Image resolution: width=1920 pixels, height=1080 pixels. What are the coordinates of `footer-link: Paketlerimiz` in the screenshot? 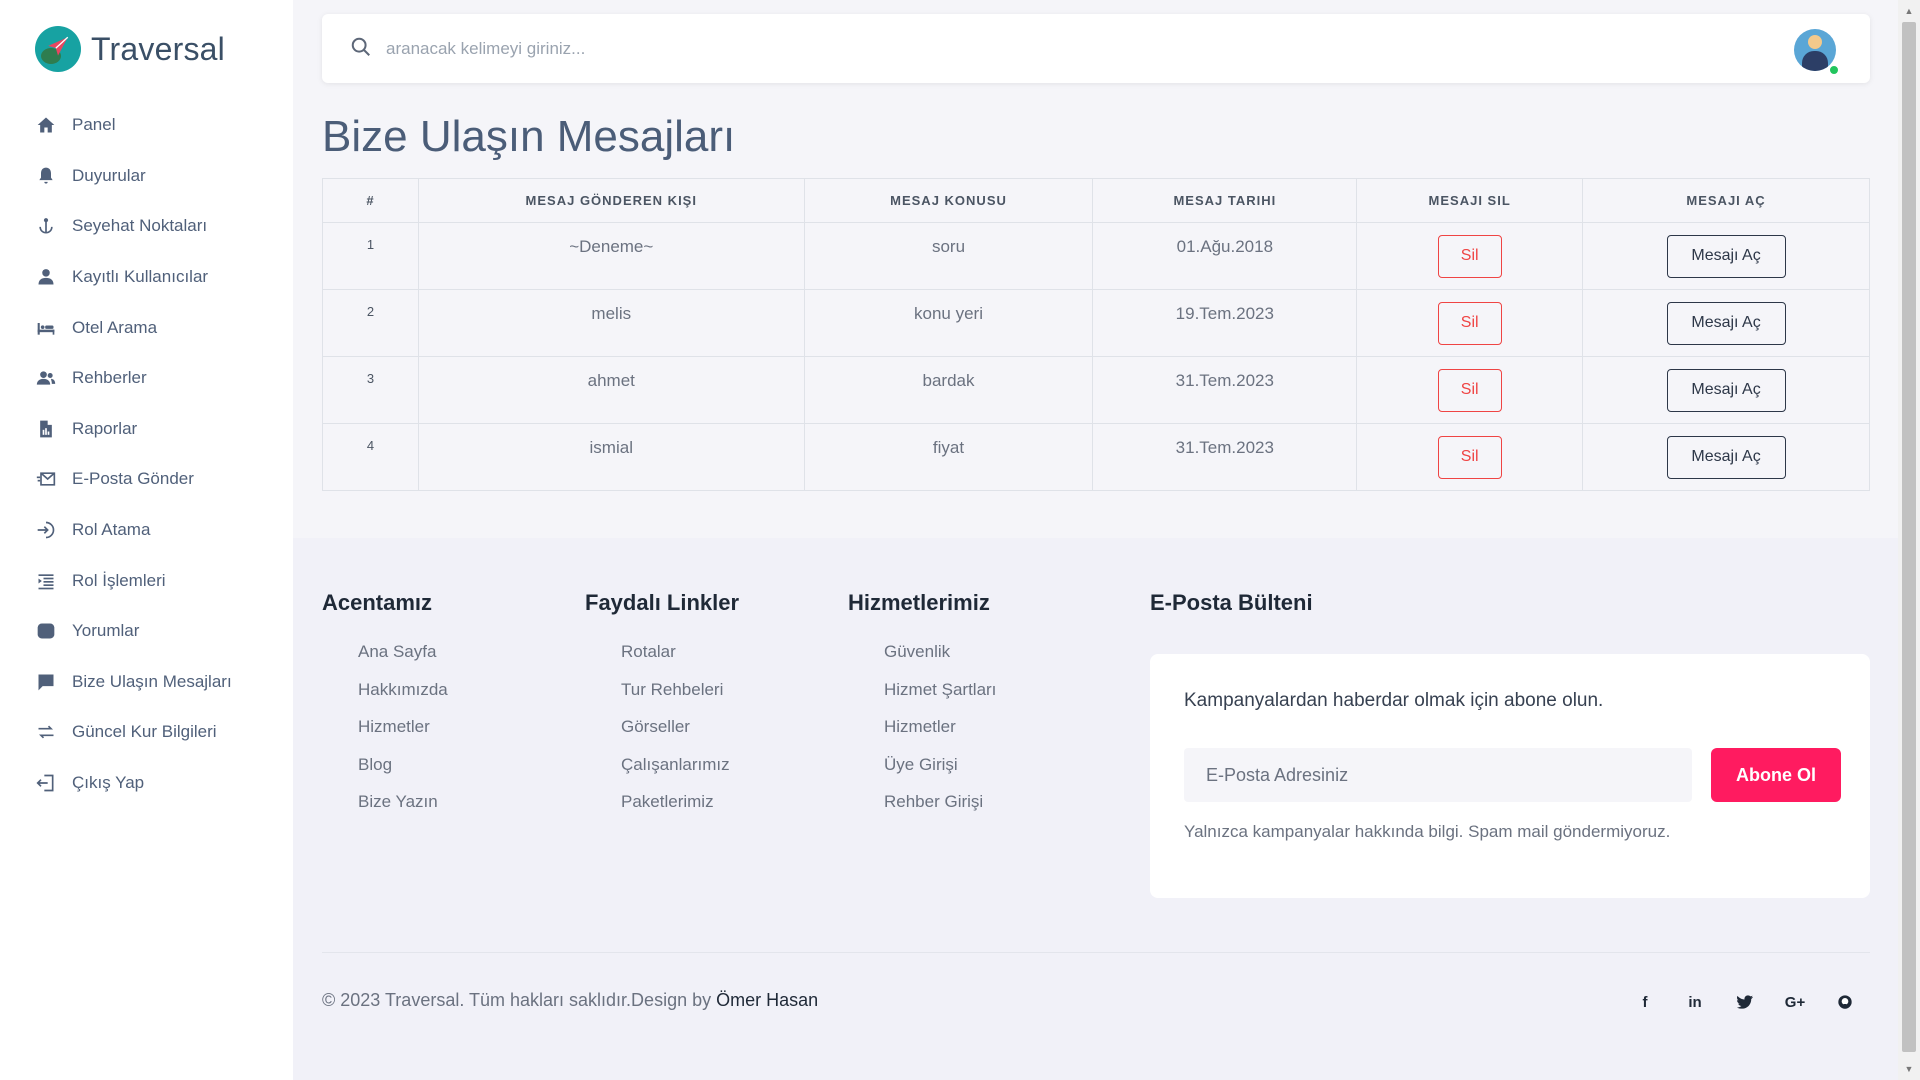 It's located at (680, 811).